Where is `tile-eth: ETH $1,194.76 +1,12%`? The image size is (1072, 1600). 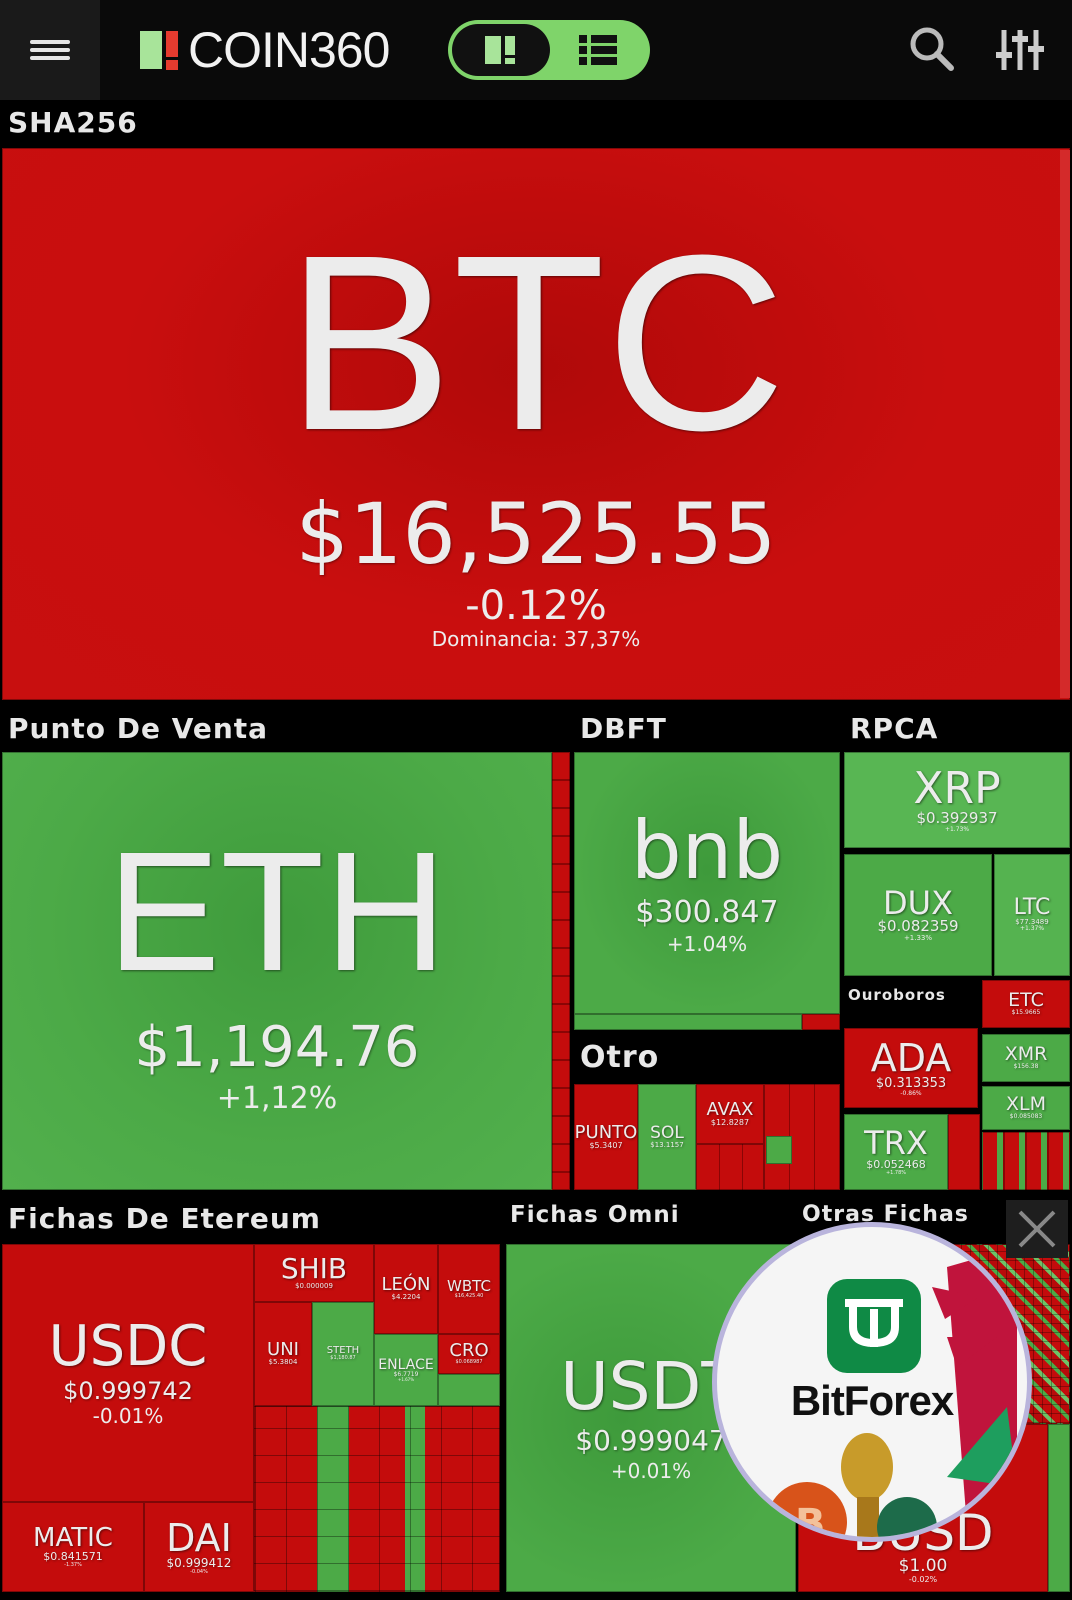
tile-eth: ETH $1,194.76 +1,12% is located at coordinates (277, 971).